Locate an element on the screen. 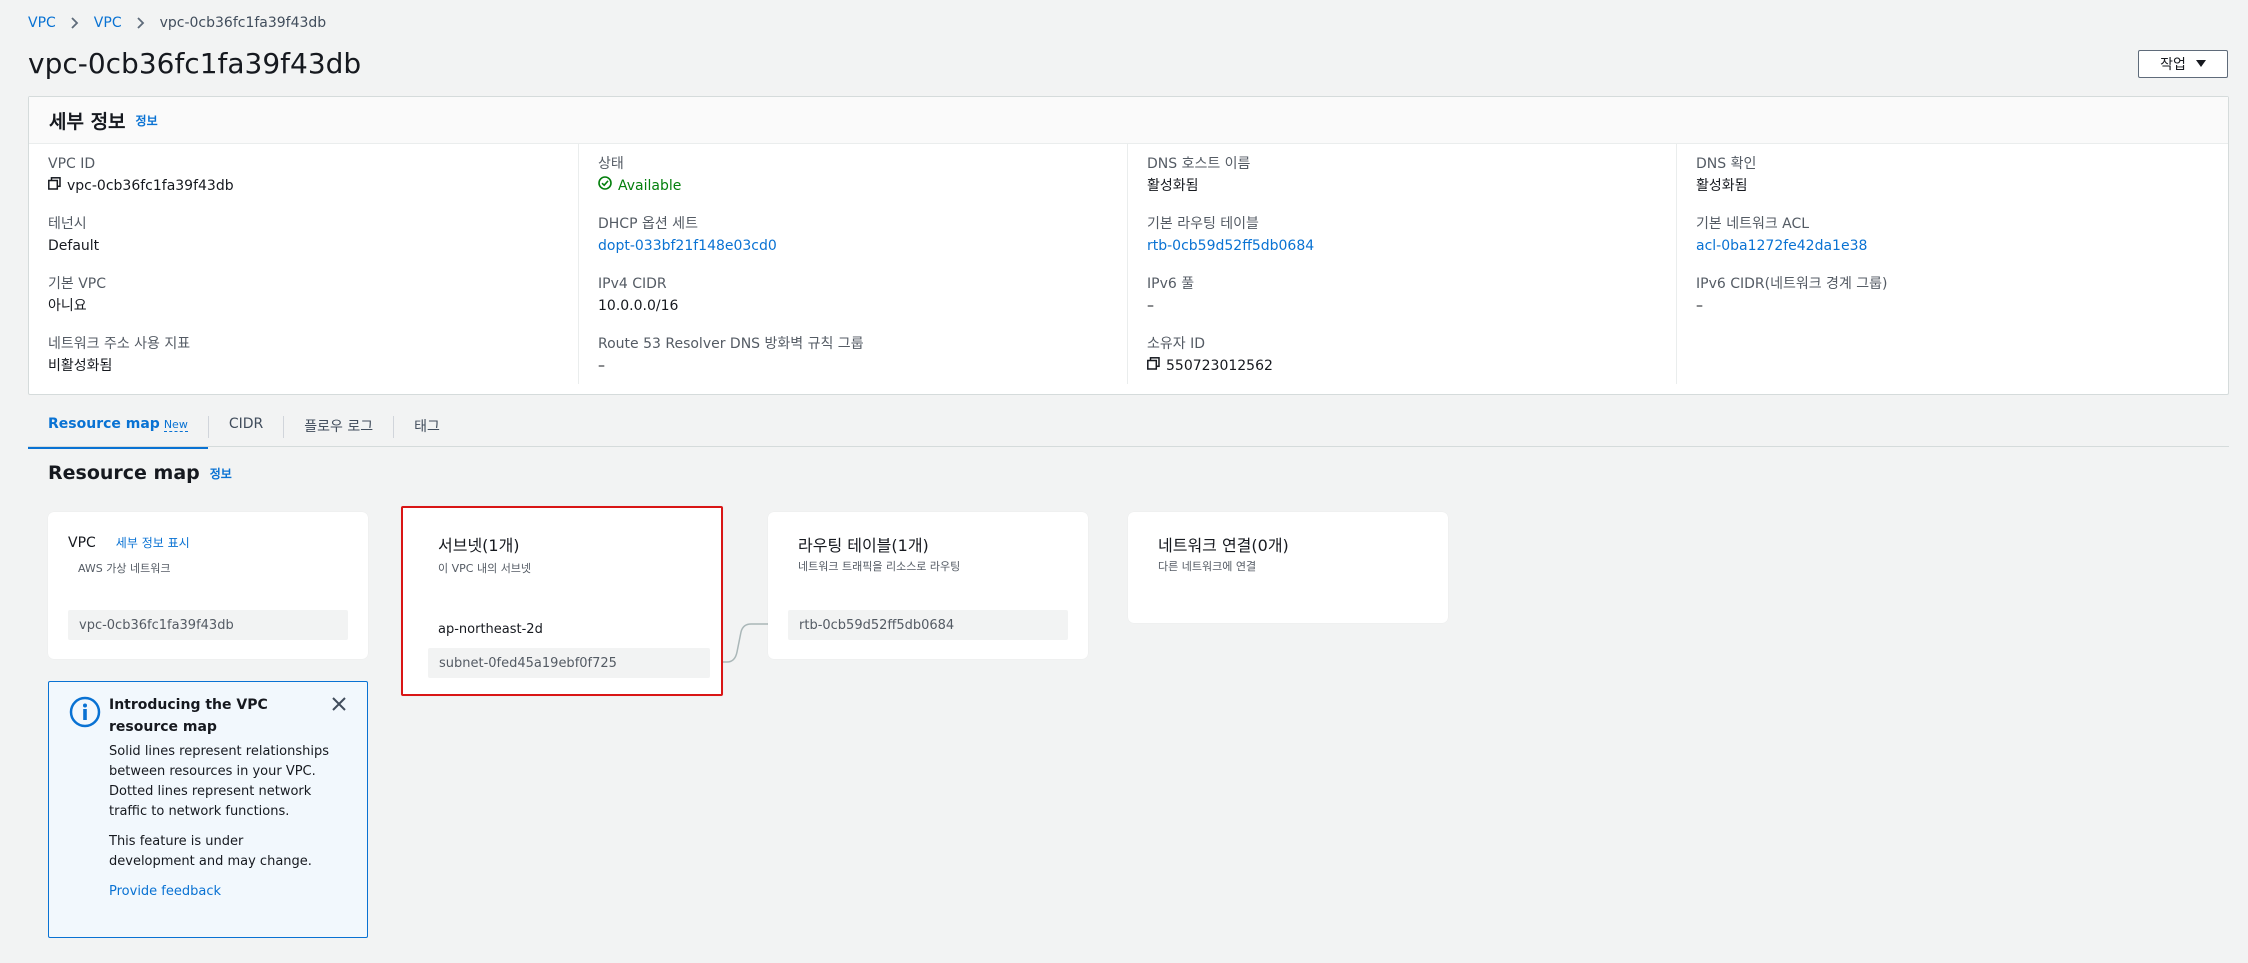 The image size is (2248, 963). field-network-address-usage: 네트워크 주소 사용 지표 비활성화됨 is located at coordinates (119, 355).